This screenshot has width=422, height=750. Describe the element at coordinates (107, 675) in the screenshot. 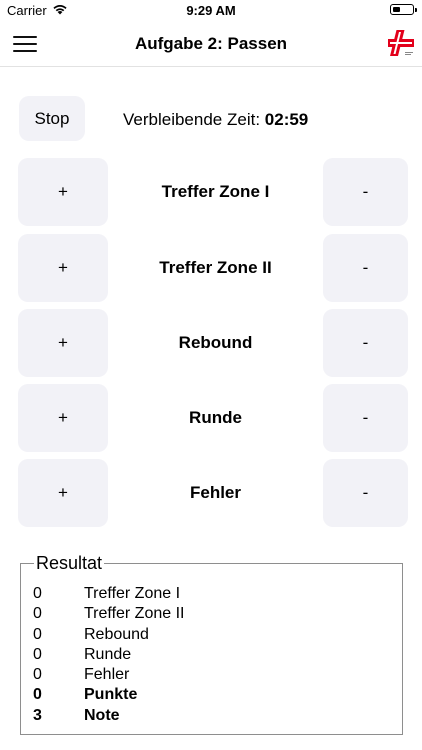

I see `result-label: Fehler` at that location.